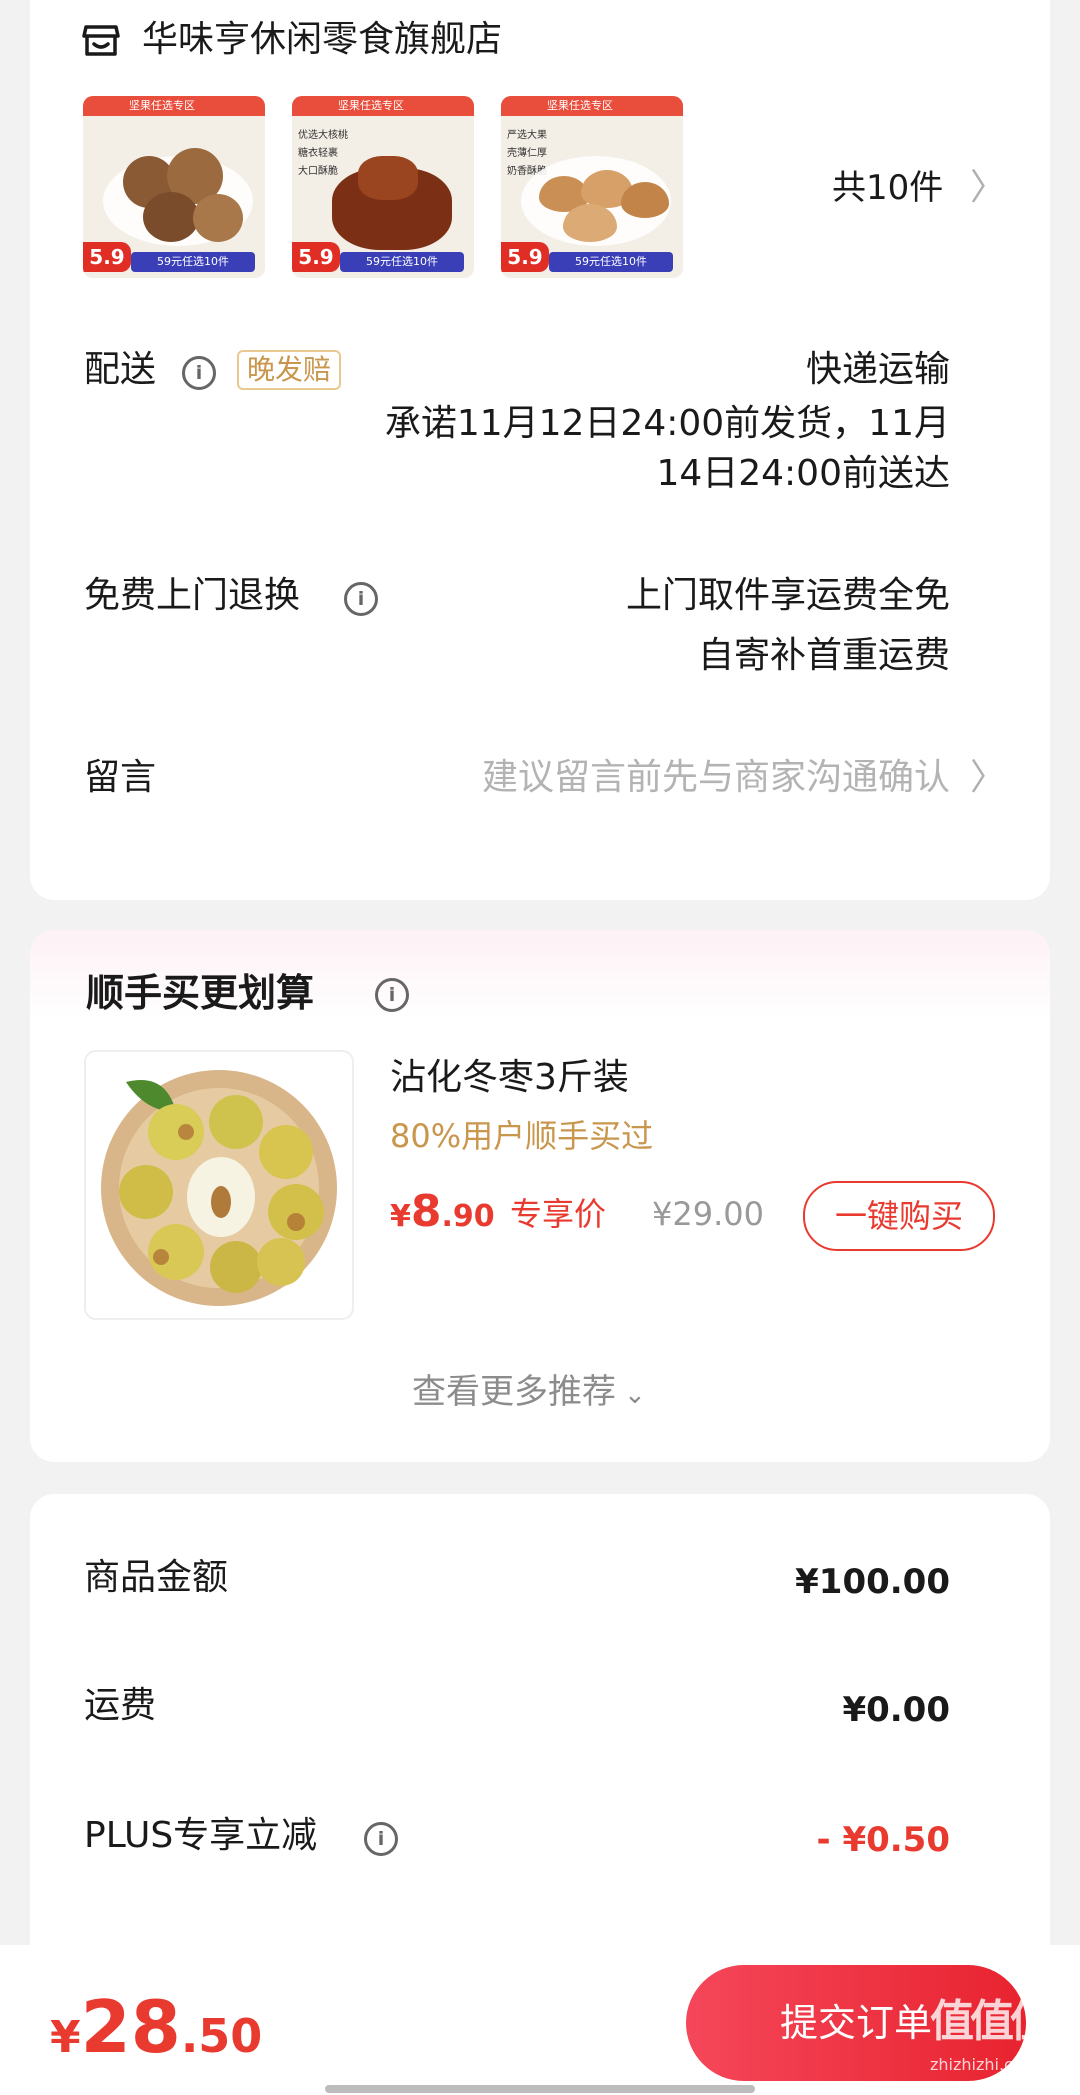  What do you see at coordinates (192, 595) in the screenshot?
I see `return-label: 免费上门退换` at bounding box center [192, 595].